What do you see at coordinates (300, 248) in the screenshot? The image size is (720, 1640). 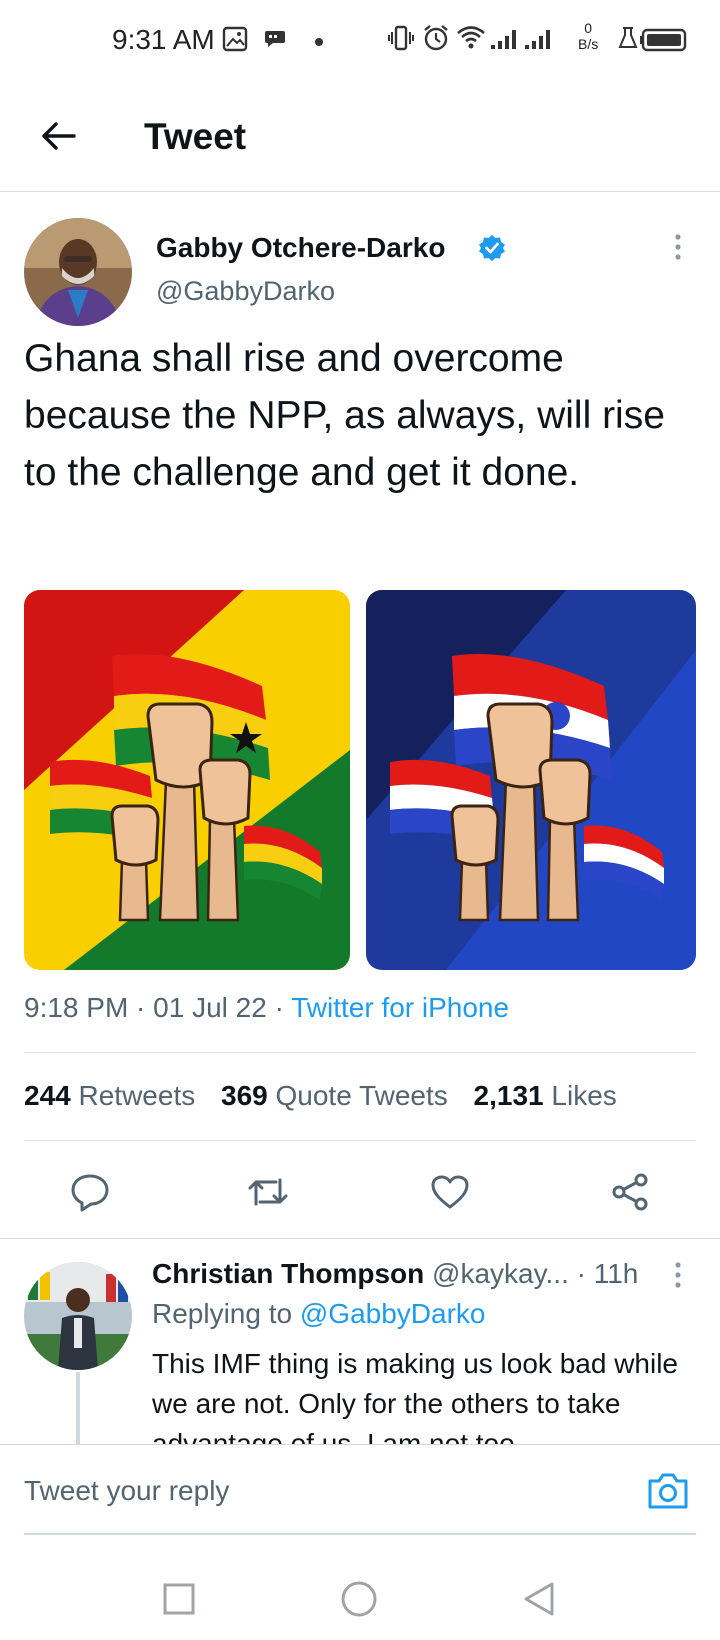 I see `author-name: Gabby Otchere-Darko` at bounding box center [300, 248].